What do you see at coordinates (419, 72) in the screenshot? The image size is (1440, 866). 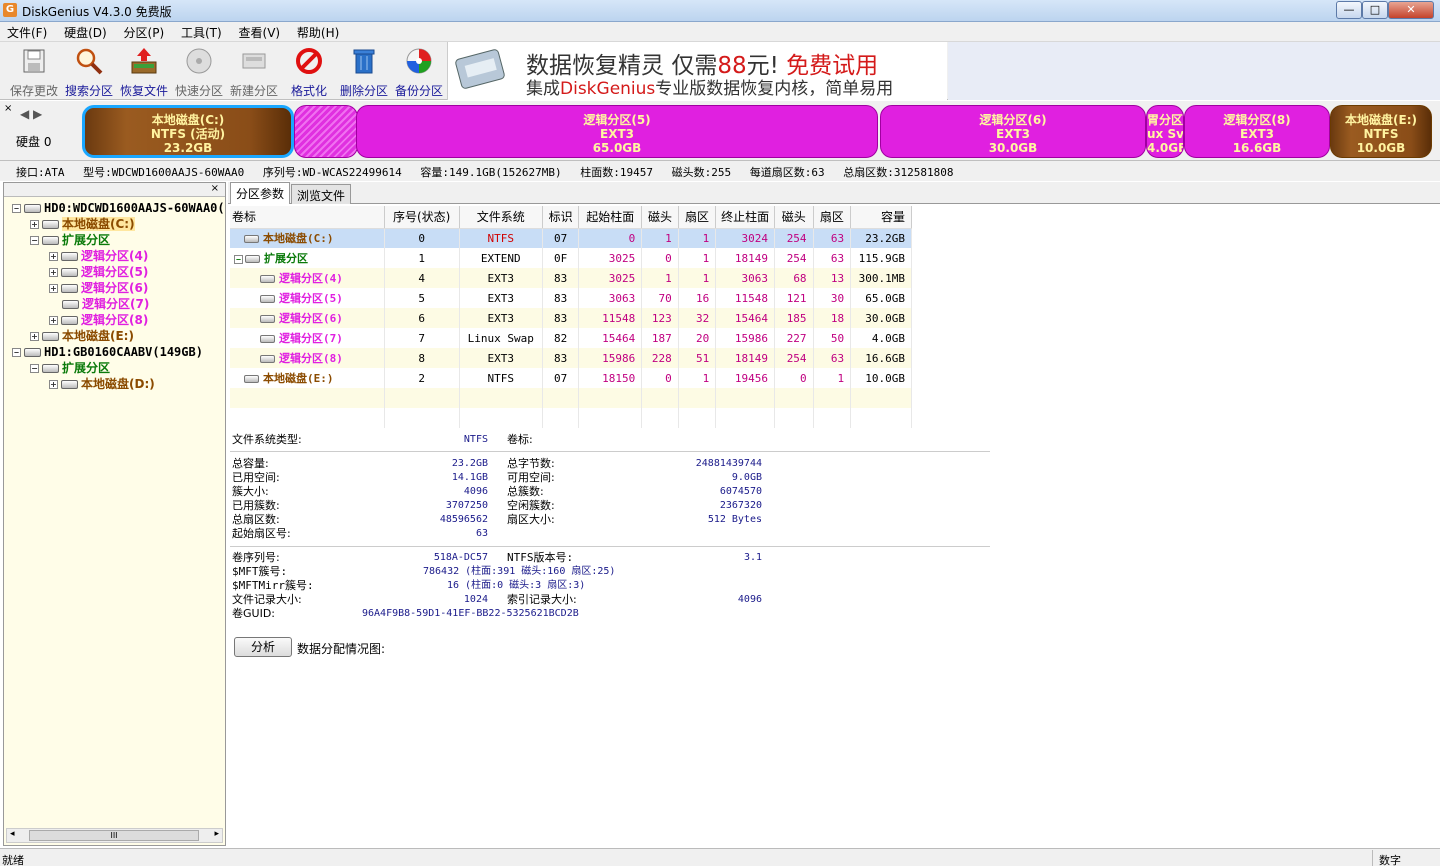 I see `backup-partition-button: 备份分区` at bounding box center [419, 72].